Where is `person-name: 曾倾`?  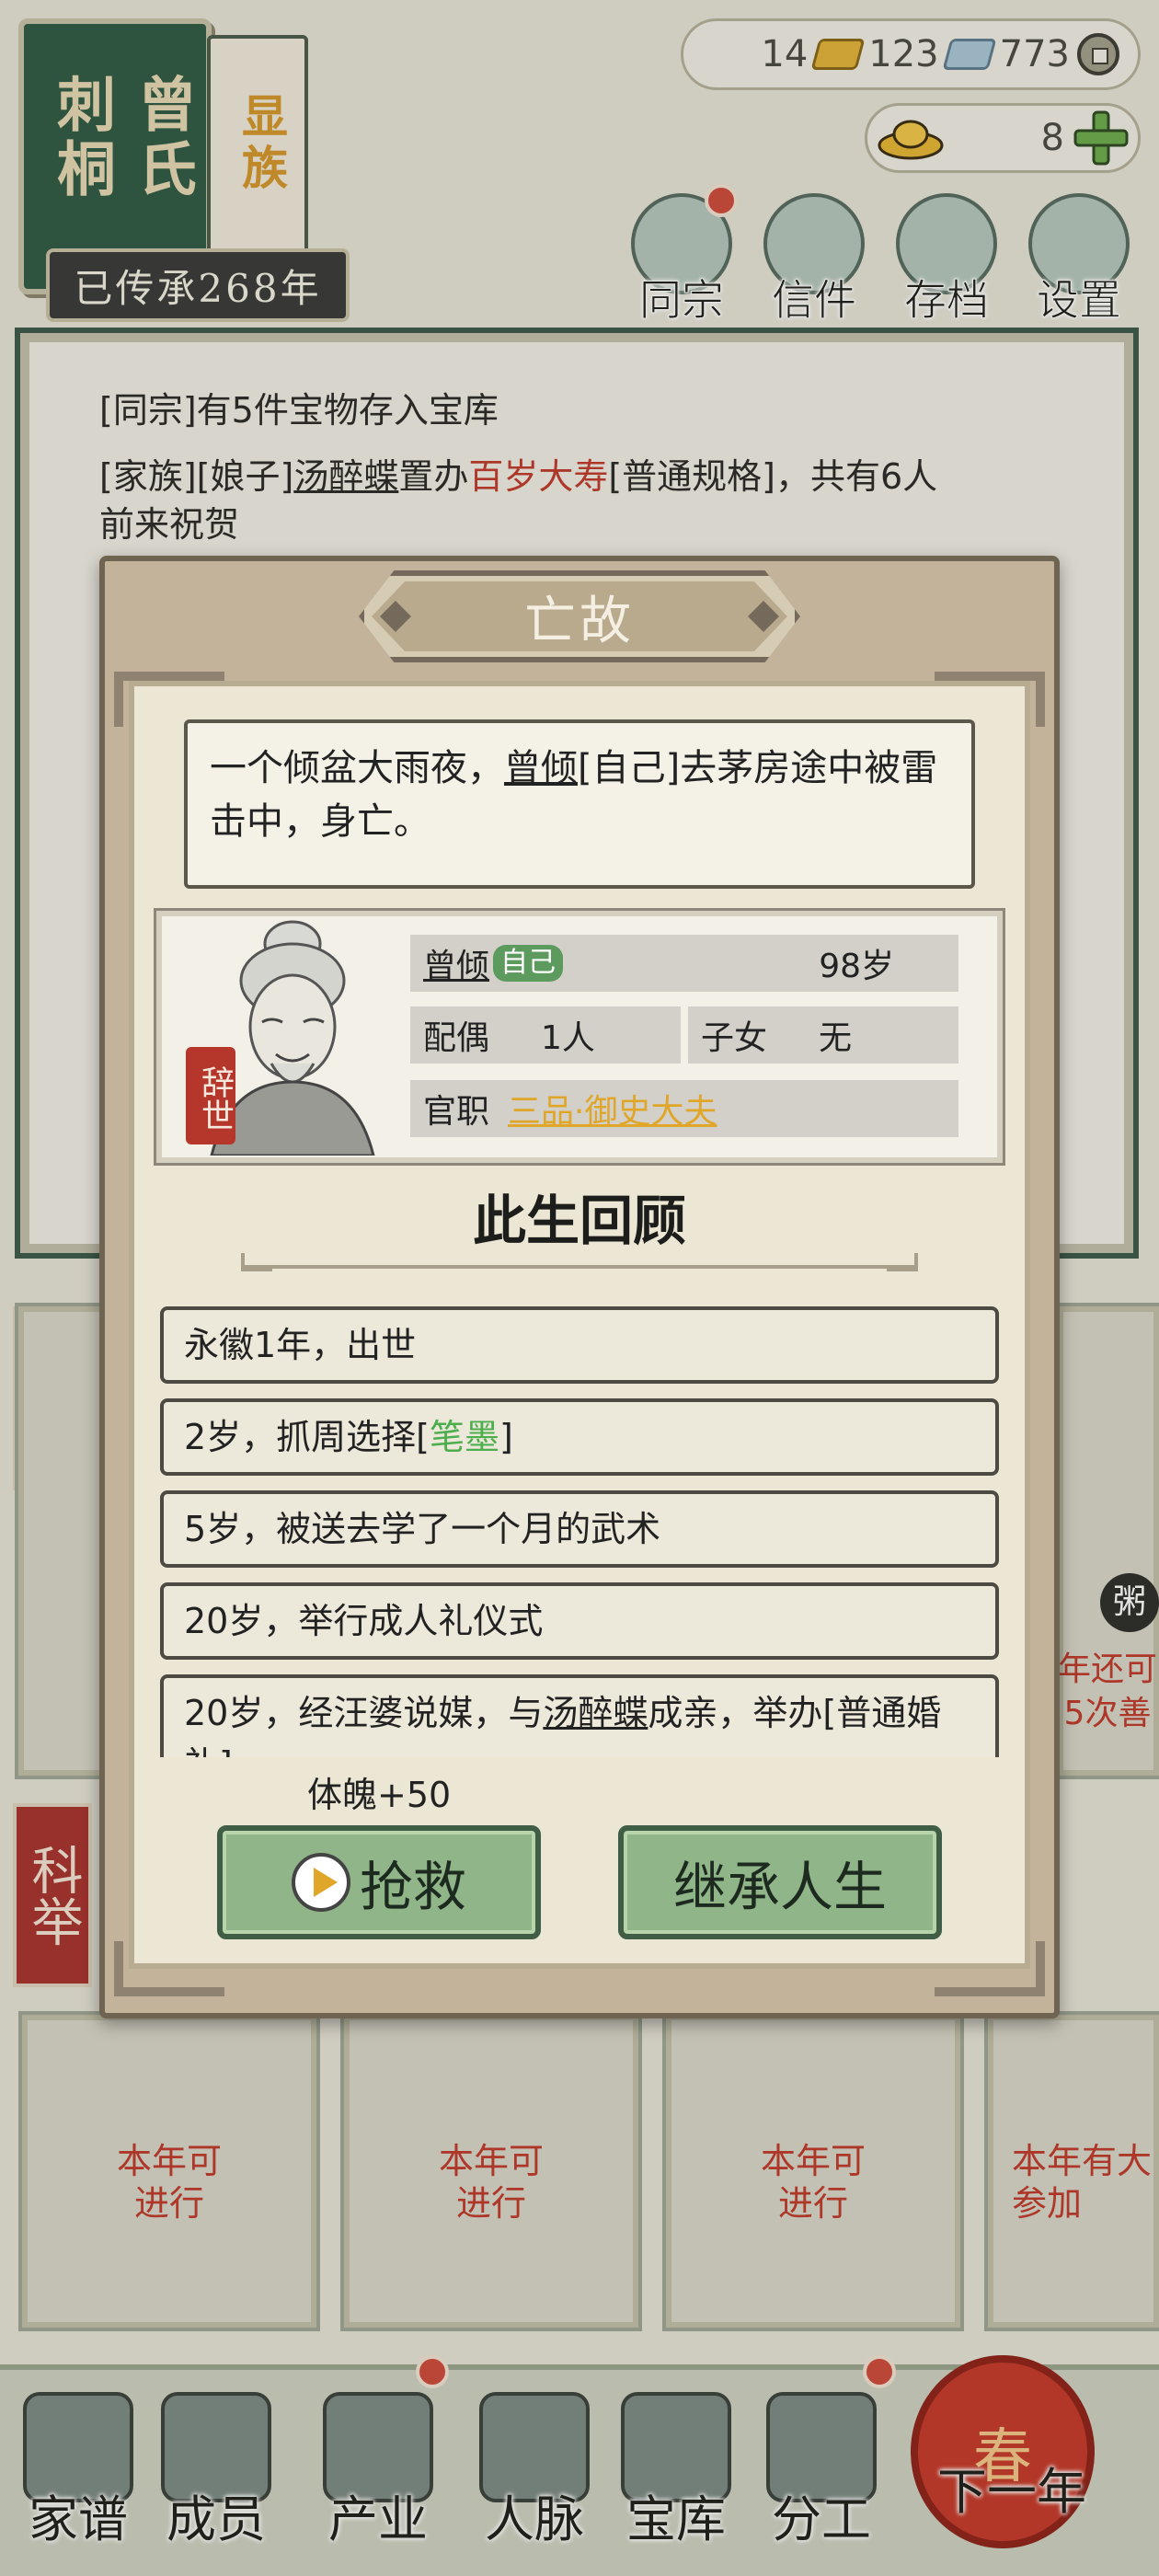 person-name: 曾倾 is located at coordinates (456, 963).